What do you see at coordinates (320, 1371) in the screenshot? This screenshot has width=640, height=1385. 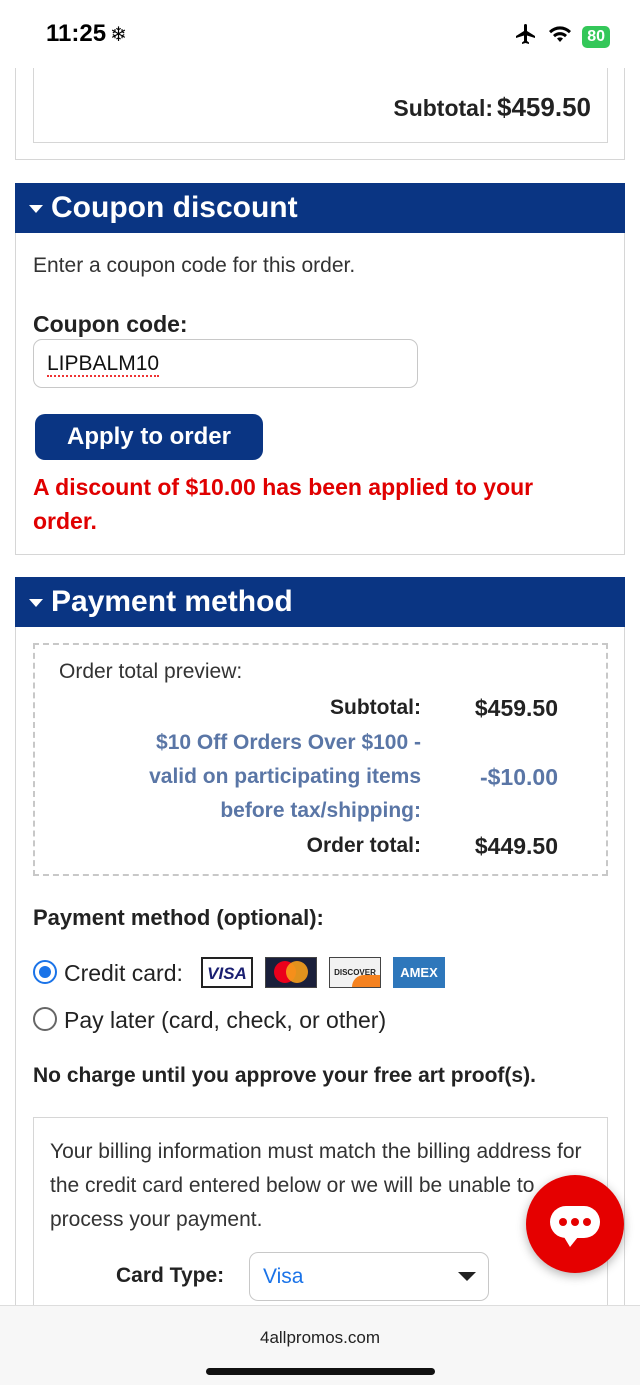 I see `home-indicator` at bounding box center [320, 1371].